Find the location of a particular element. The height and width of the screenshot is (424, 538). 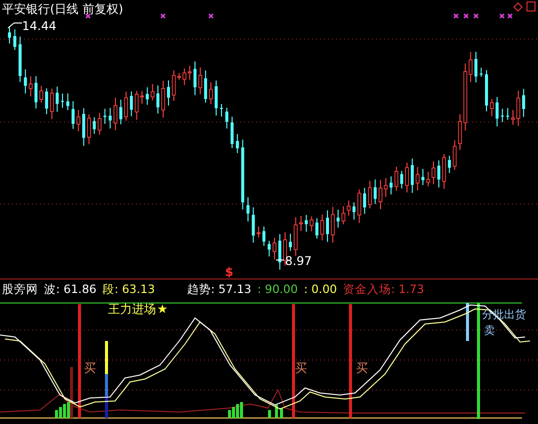

low-price-label: 8.97 is located at coordinates (298, 261).